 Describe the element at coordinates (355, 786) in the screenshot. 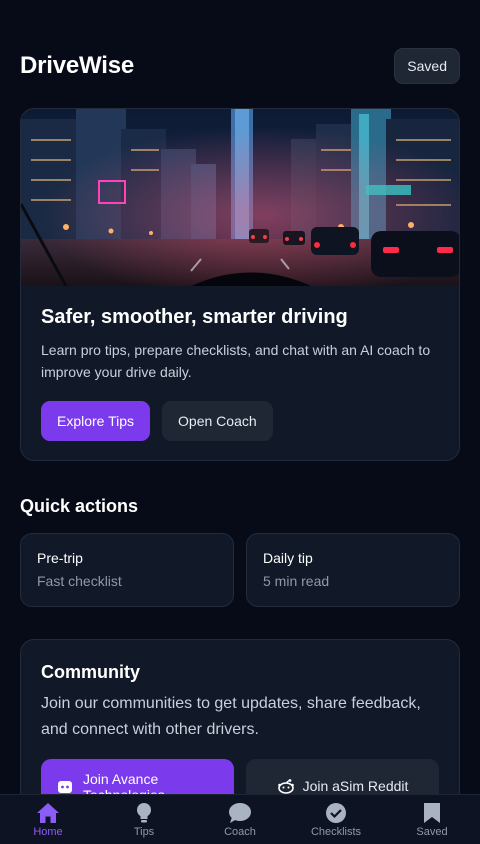

I see `reddit-button-label: Join aSim Reddit` at that location.